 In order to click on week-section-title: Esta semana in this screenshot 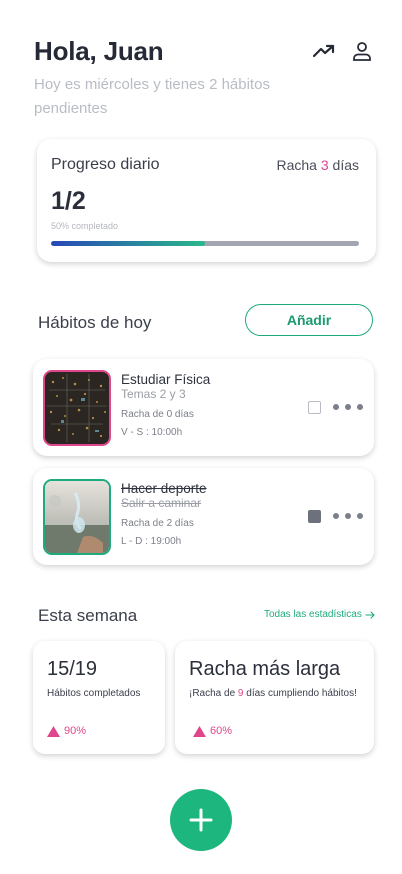, I will do `click(88, 615)`.